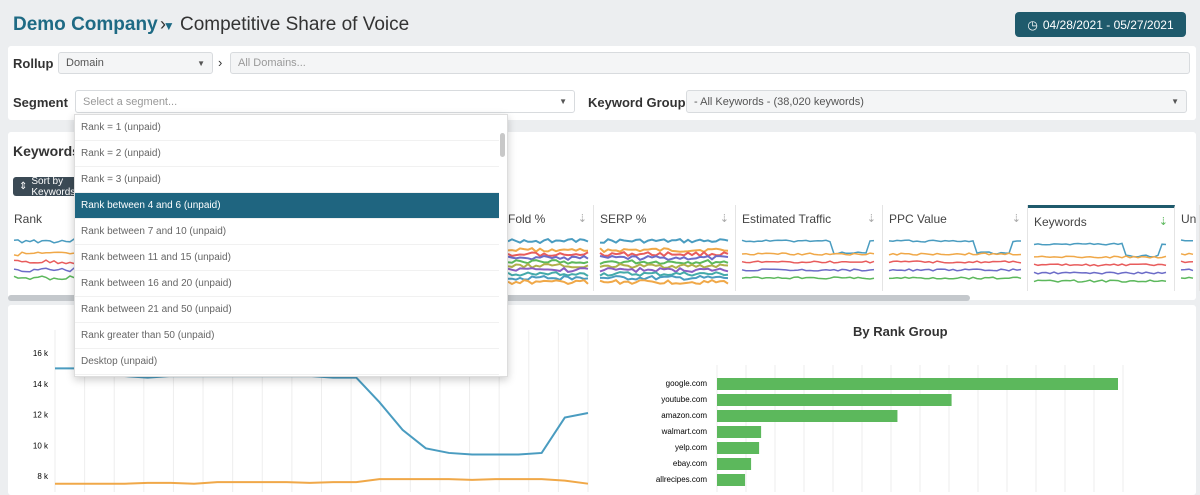  Describe the element at coordinates (287, 154) in the screenshot. I see `segment-option: Rank = 2 (unpaid)` at that location.